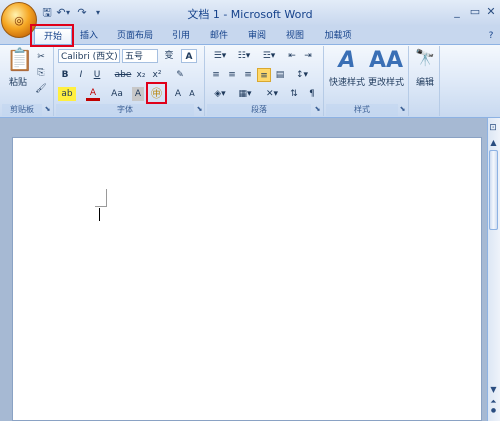 The image size is (500, 421). Describe the element at coordinates (123, 75) in the screenshot. I see `strikethrough-button: abe` at that location.